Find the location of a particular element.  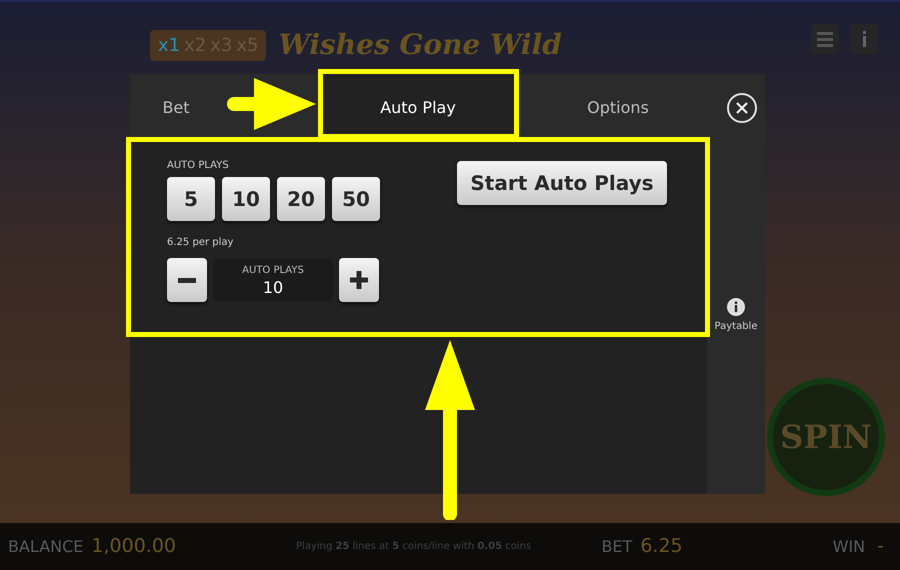

win-value: - is located at coordinates (880, 547).